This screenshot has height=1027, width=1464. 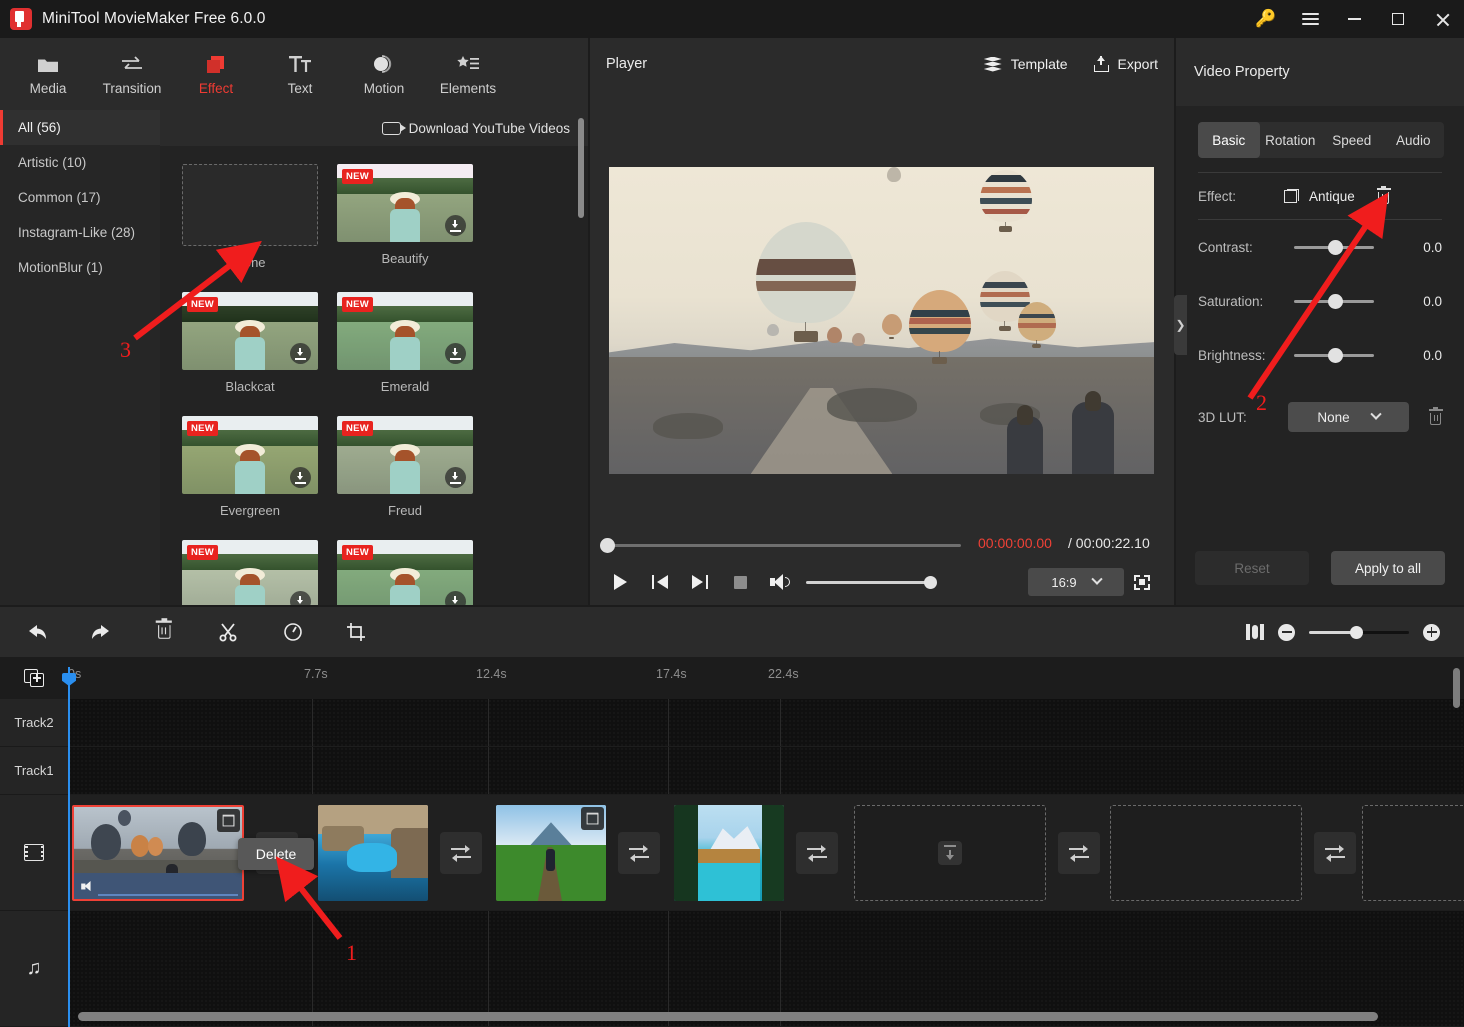 I want to click on track-label-track1: Track1, so click(x=34, y=771).